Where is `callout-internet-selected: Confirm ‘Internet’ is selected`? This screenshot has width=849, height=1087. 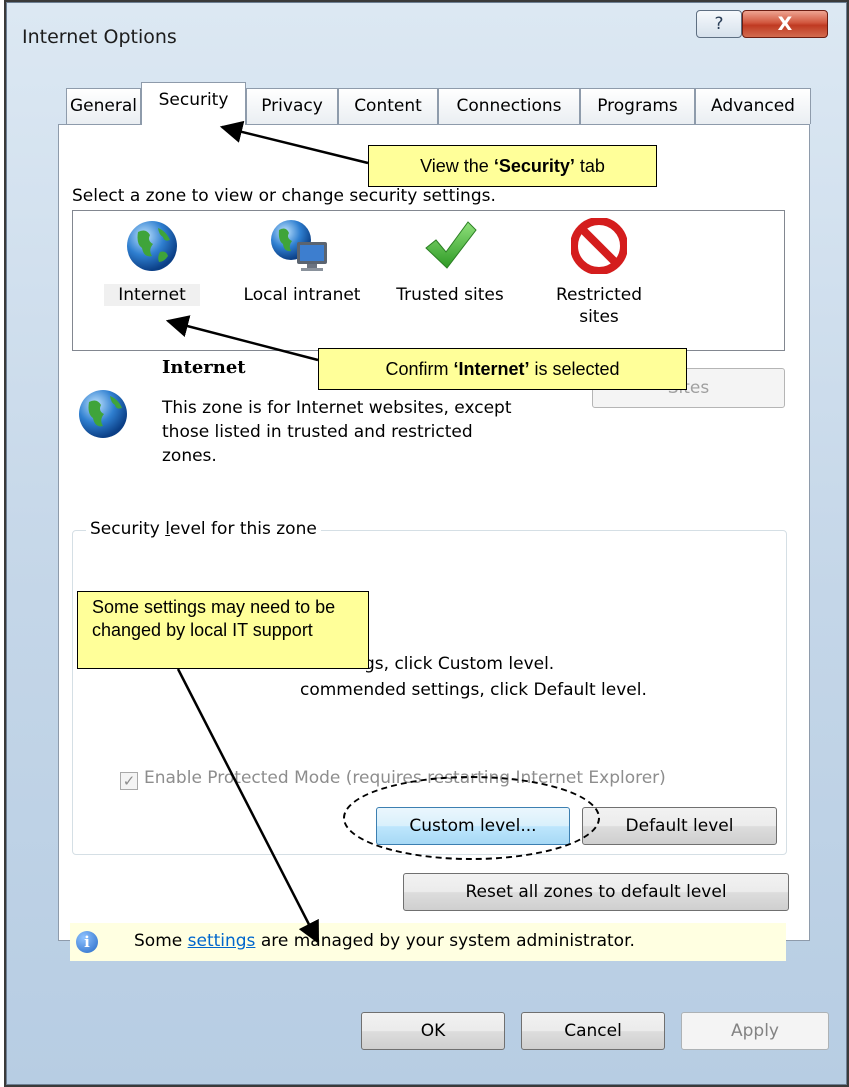 callout-internet-selected: Confirm ‘Internet’ is selected is located at coordinates (502, 369).